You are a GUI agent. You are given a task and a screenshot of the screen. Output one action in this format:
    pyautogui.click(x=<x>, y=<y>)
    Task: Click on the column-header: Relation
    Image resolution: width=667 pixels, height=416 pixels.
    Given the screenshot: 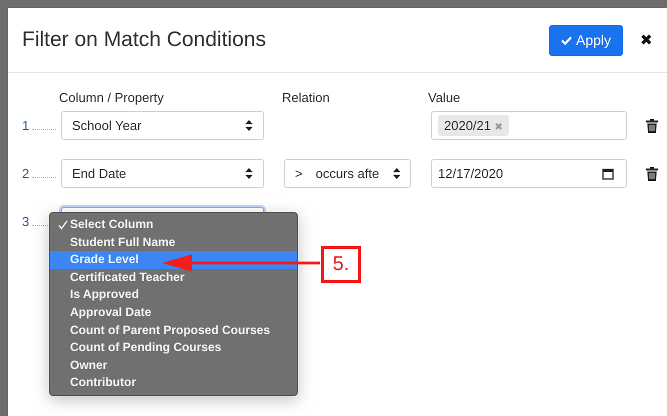 What is the action you would take?
    pyautogui.click(x=306, y=98)
    